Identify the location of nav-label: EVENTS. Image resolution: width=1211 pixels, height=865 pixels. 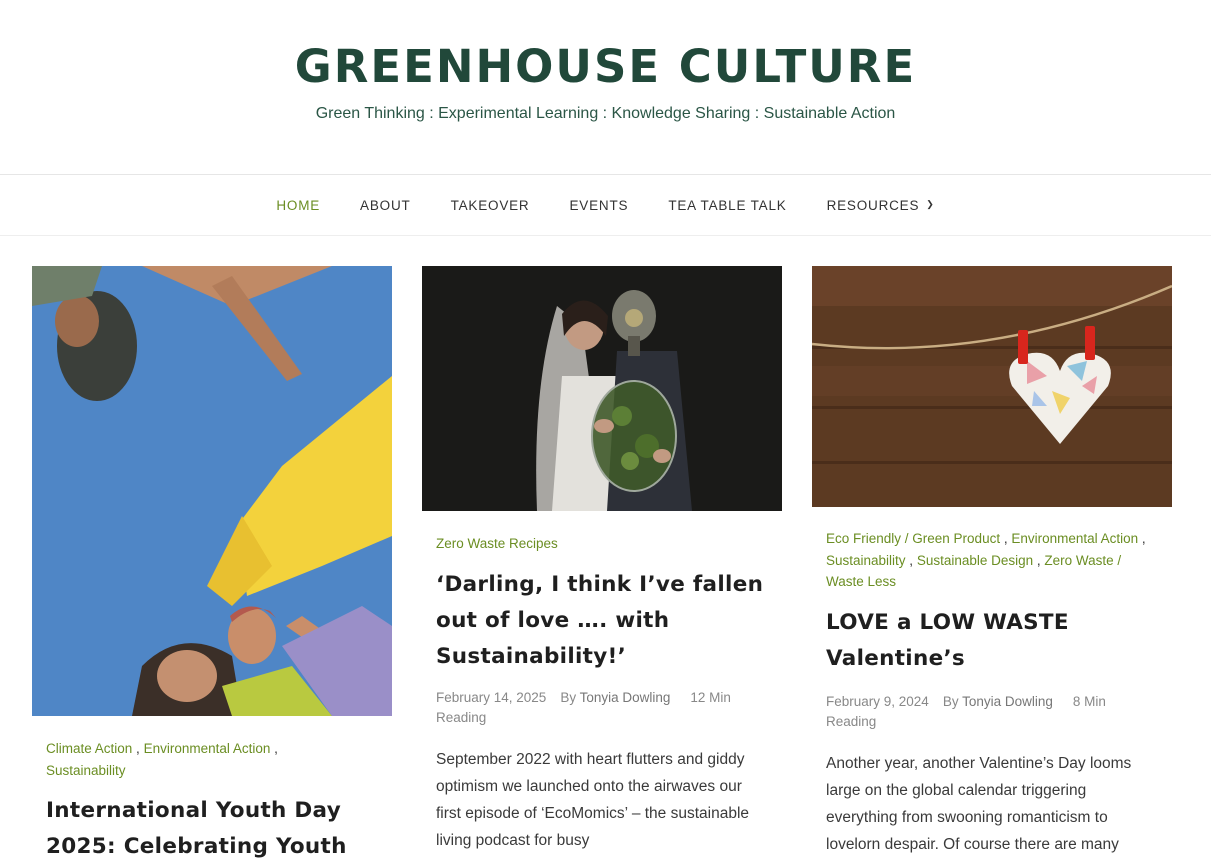
(599, 205).